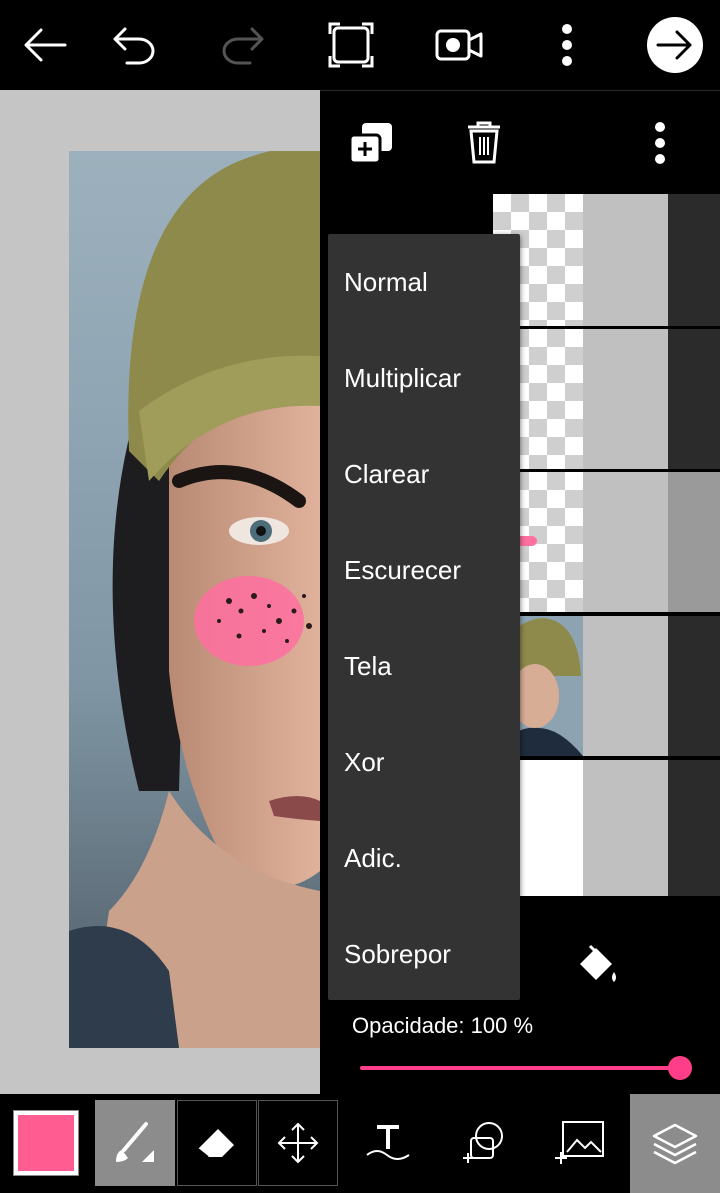  Describe the element at coordinates (680, 1068) in the screenshot. I see `opacity-slider-thumb` at that location.